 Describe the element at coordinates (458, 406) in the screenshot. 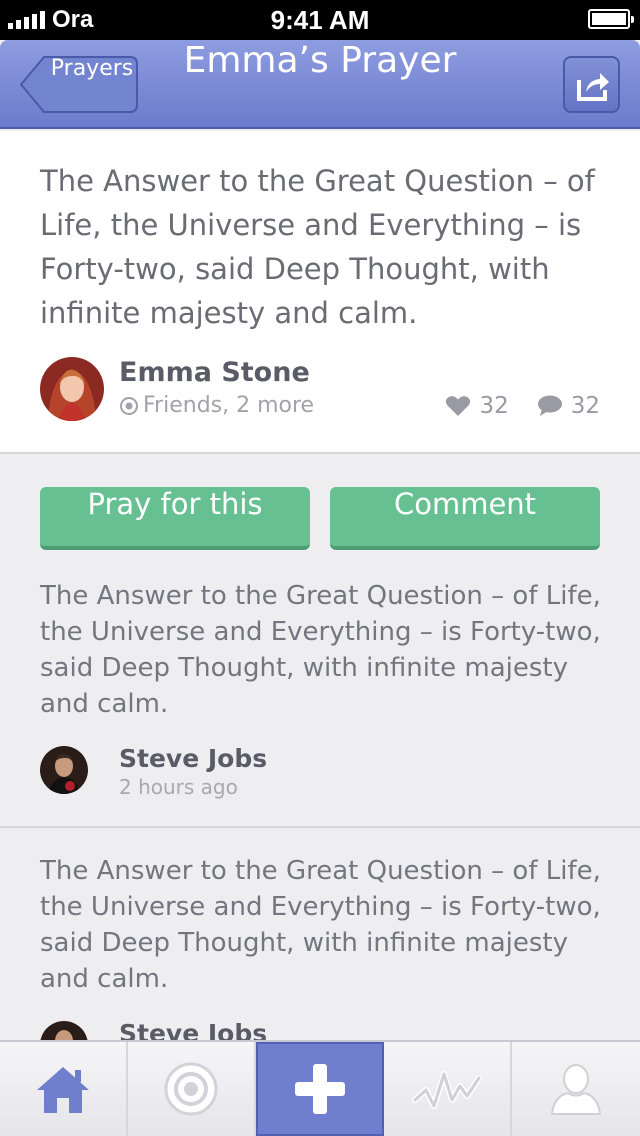

I see `heart-icon` at that location.